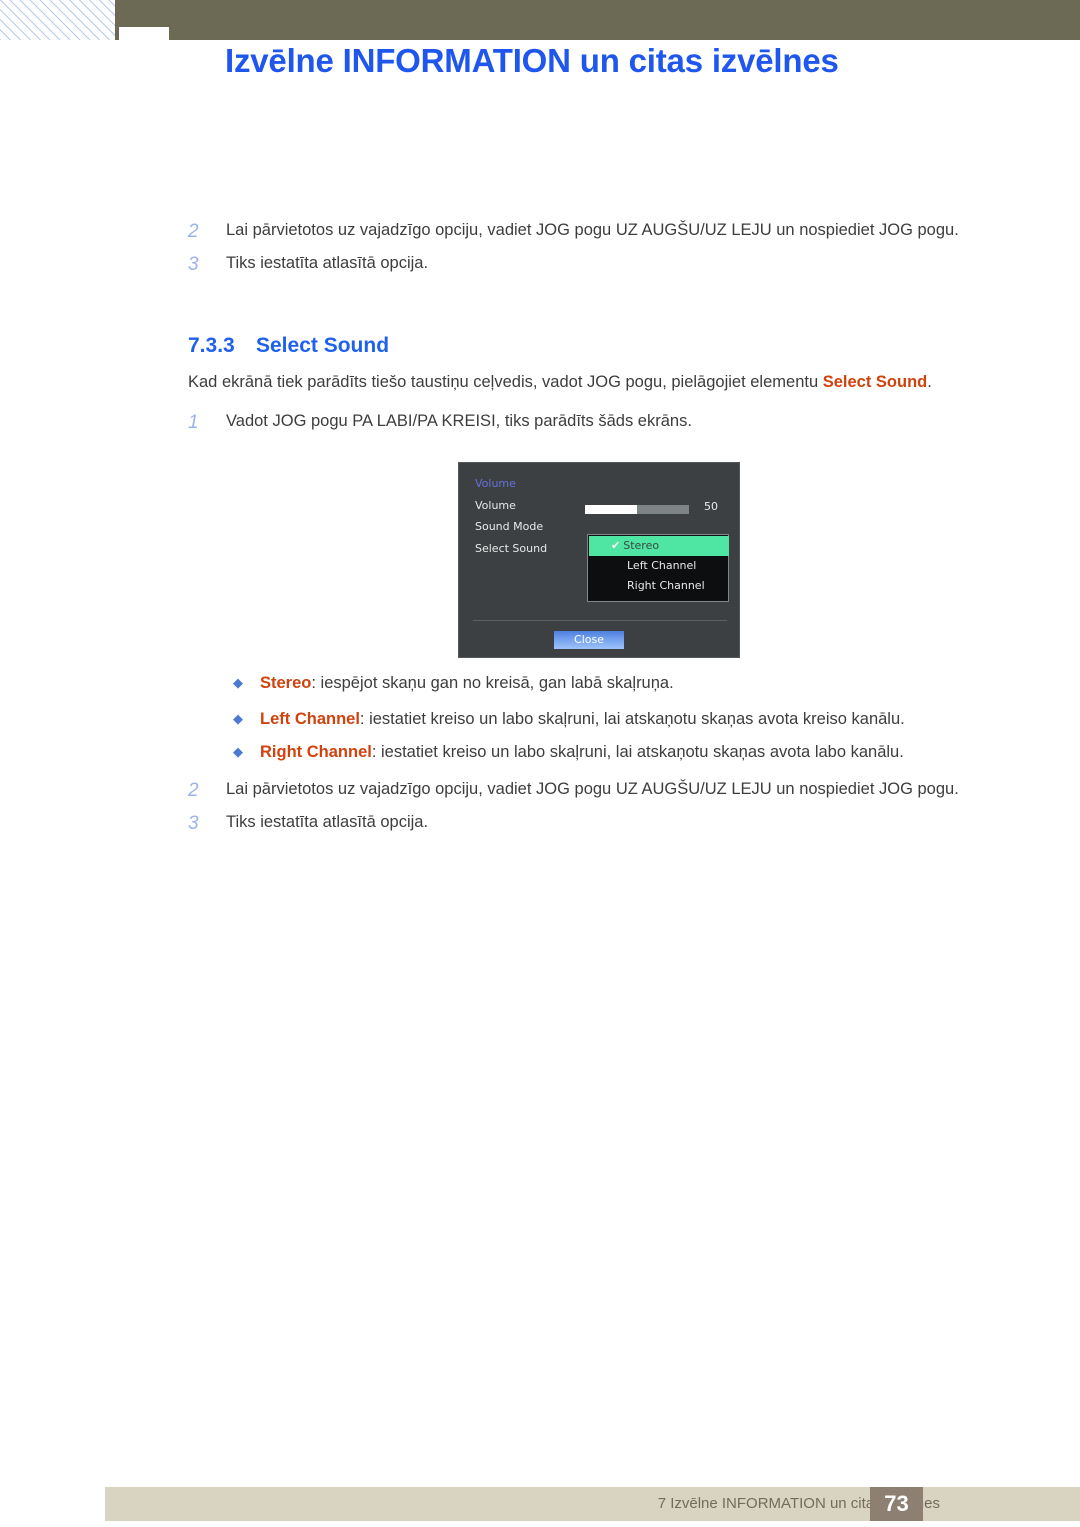 This screenshot has width=1080, height=1527. What do you see at coordinates (592, 1504) in the screenshot?
I see `page-footer: 7 Izvēlne INFORMATION un citas izvēlnes` at bounding box center [592, 1504].